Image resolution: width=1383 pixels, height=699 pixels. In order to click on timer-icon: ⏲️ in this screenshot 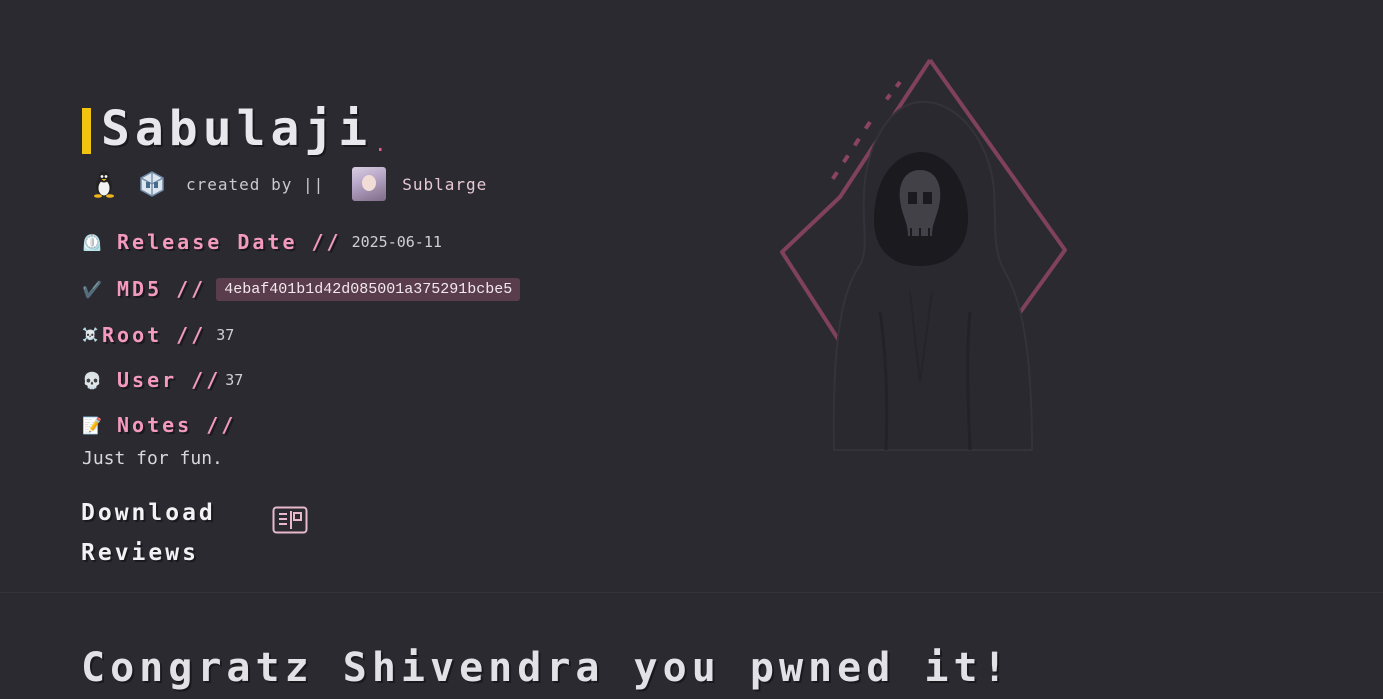, I will do `click(92, 242)`.